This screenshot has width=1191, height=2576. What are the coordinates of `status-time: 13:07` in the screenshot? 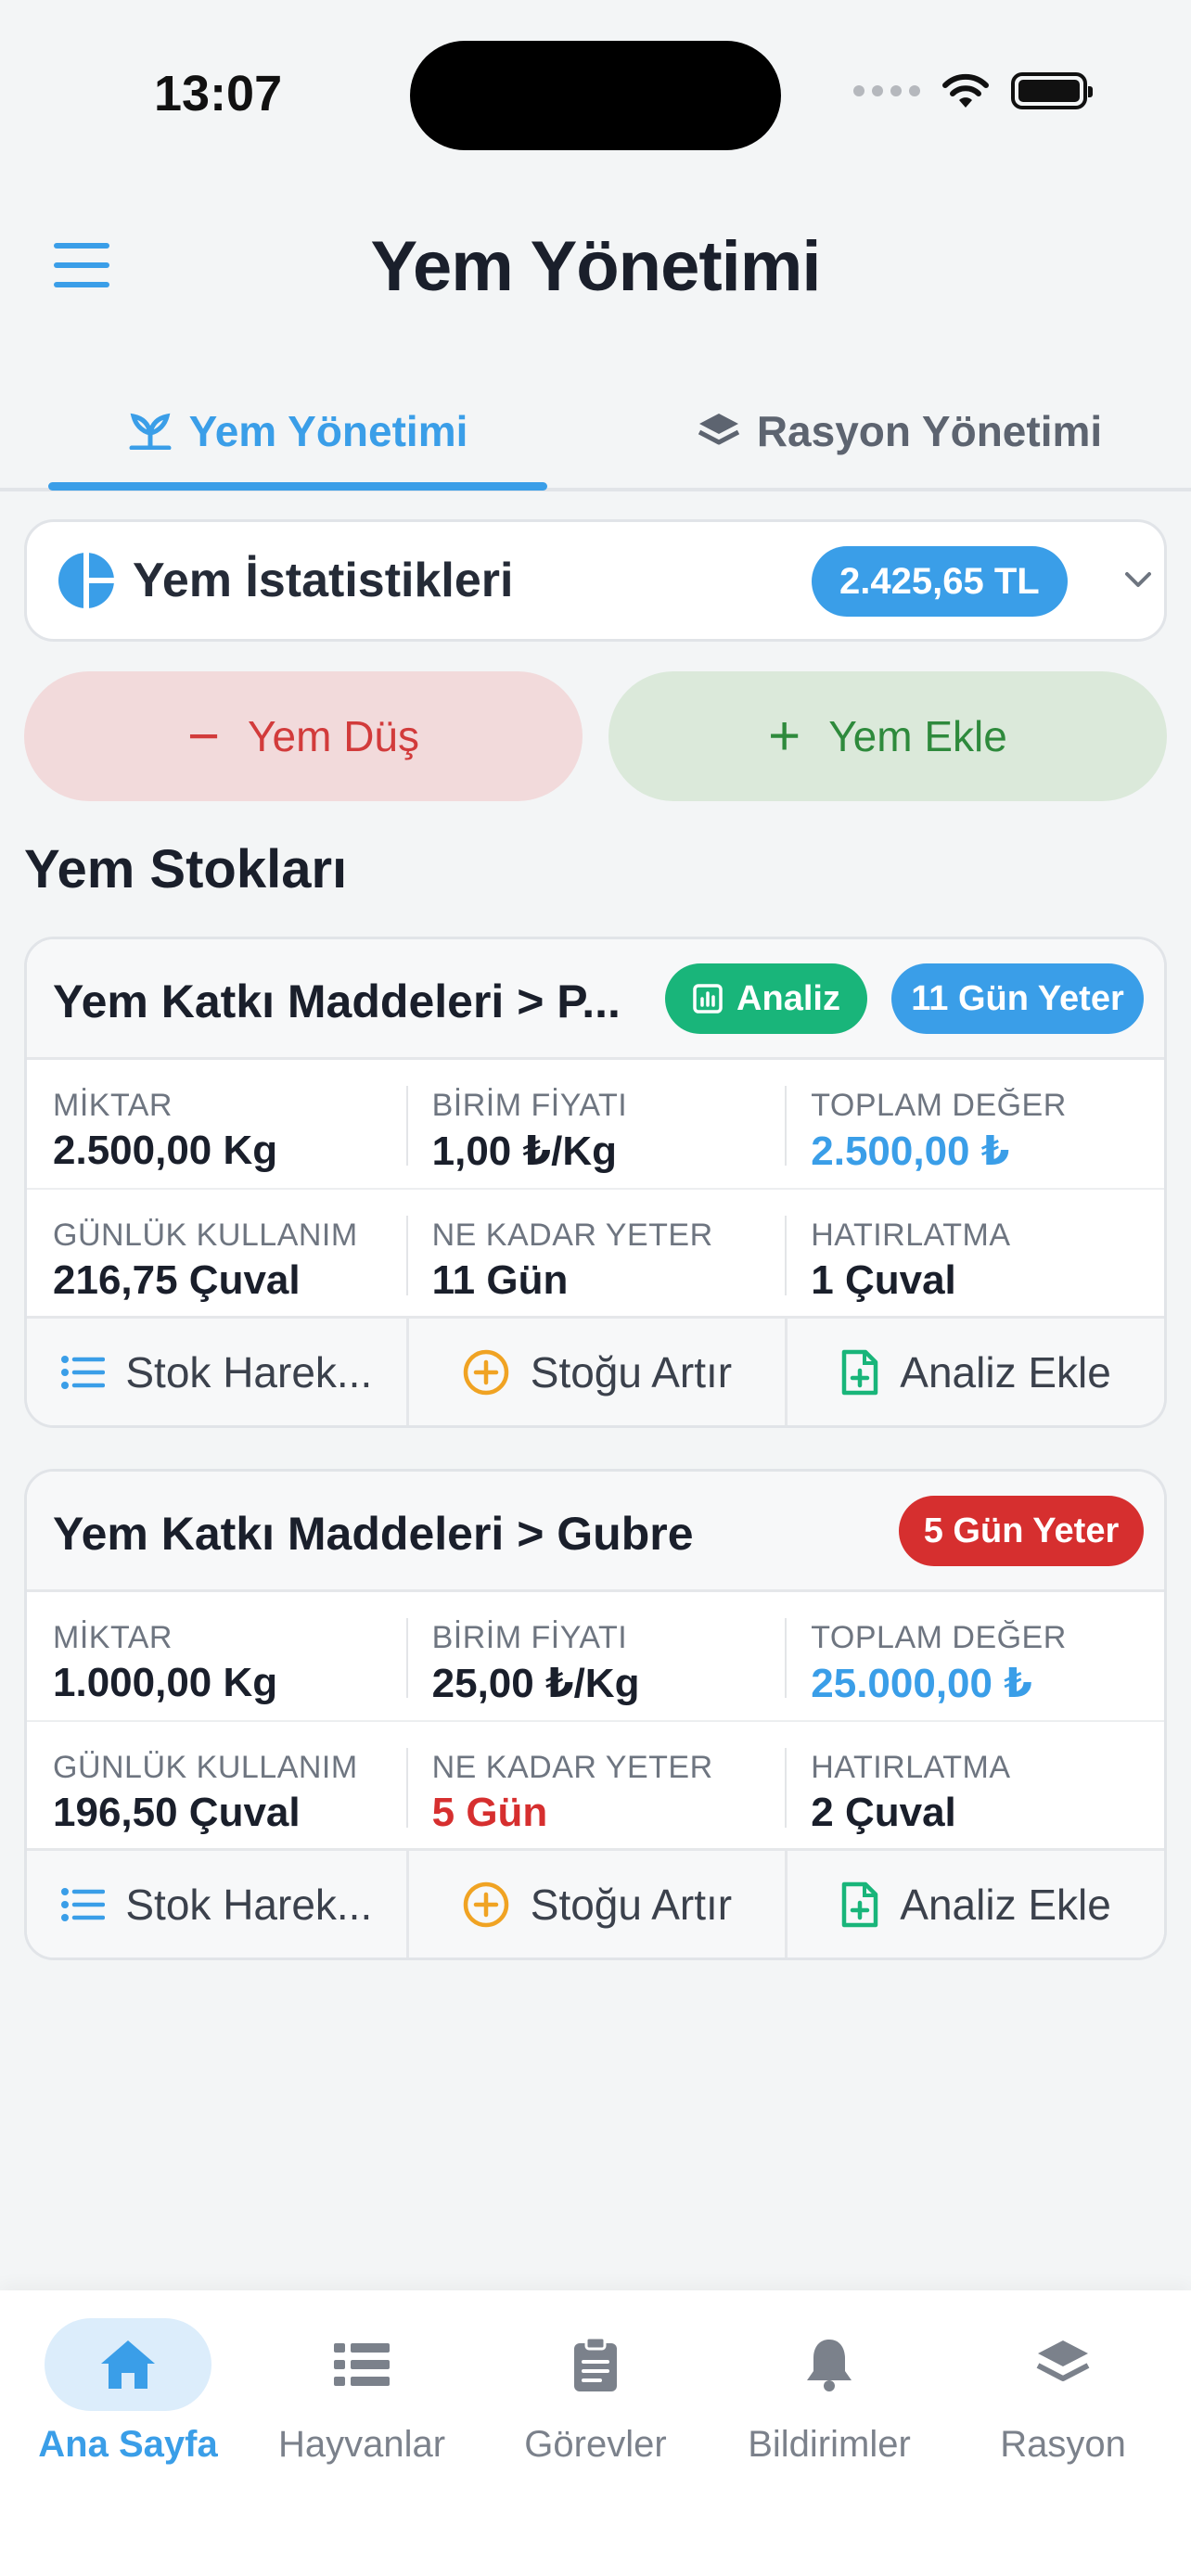 It's located at (218, 94).